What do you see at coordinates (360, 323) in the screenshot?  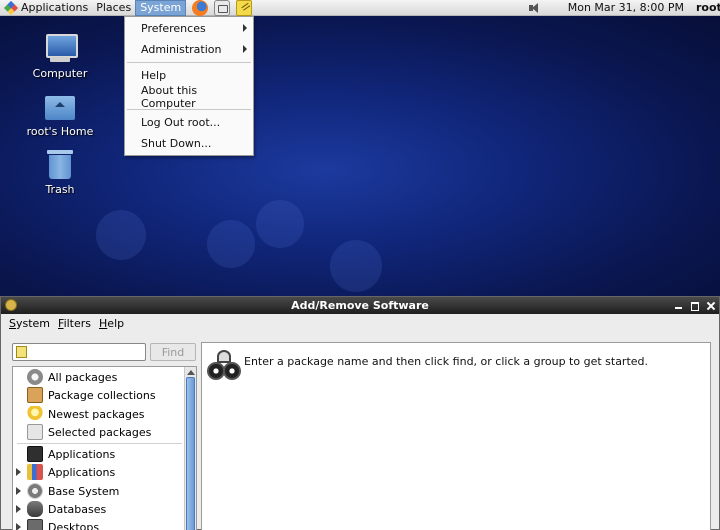 I see `window-menubar: System Filters Help` at bounding box center [360, 323].